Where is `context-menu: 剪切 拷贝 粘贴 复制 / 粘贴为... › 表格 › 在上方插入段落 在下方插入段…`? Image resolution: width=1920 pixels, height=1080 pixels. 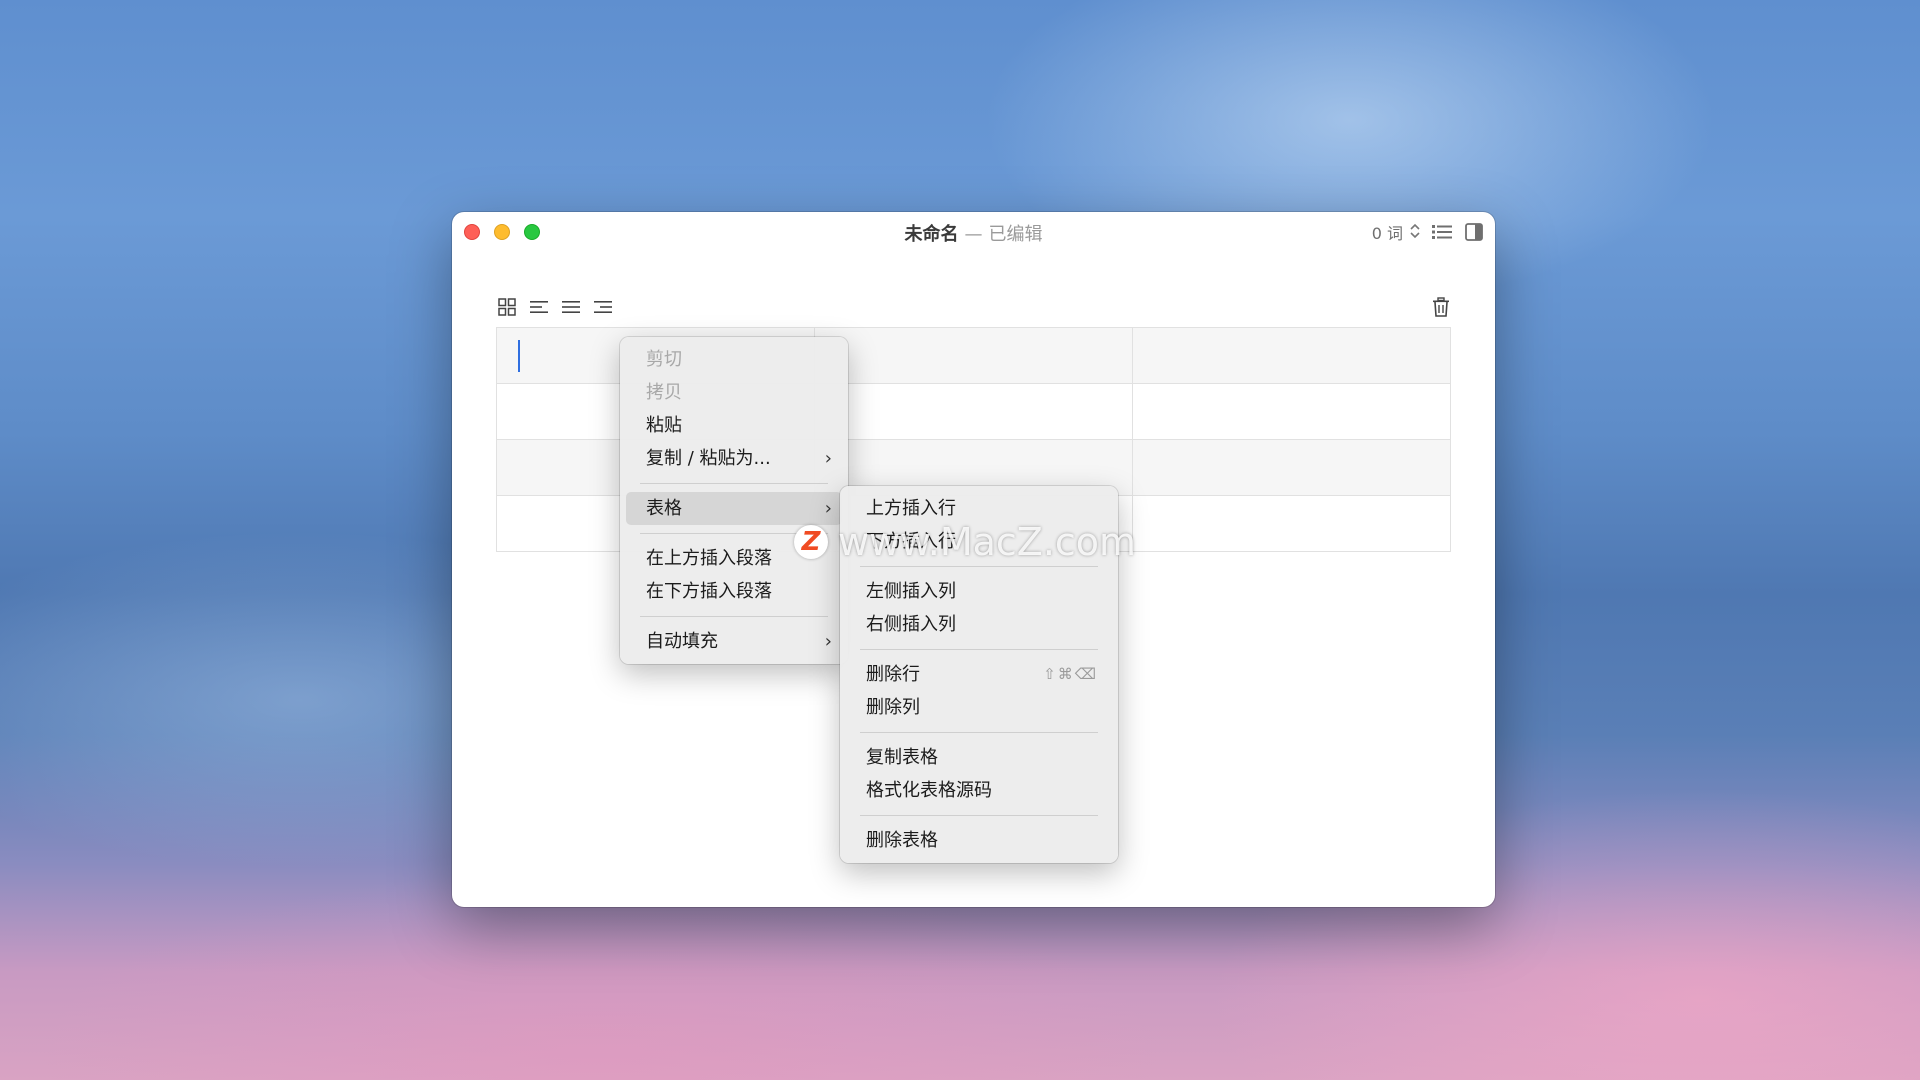 context-menu: 剪切 拷贝 粘贴 复制 / 粘贴为... › 表格 › 在上方插入段落 在下方插入段… is located at coordinates (734, 500).